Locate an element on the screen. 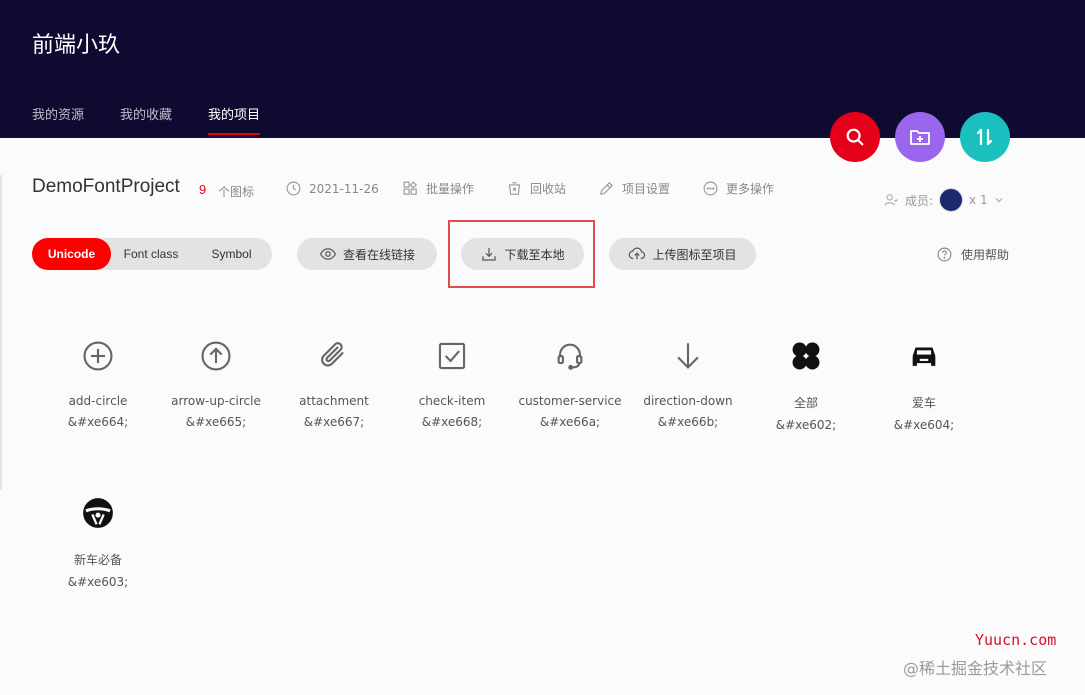 The height and width of the screenshot is (695, 1085). nav-my-favorites: 我的收藏 is located at coordinates (146, 119).